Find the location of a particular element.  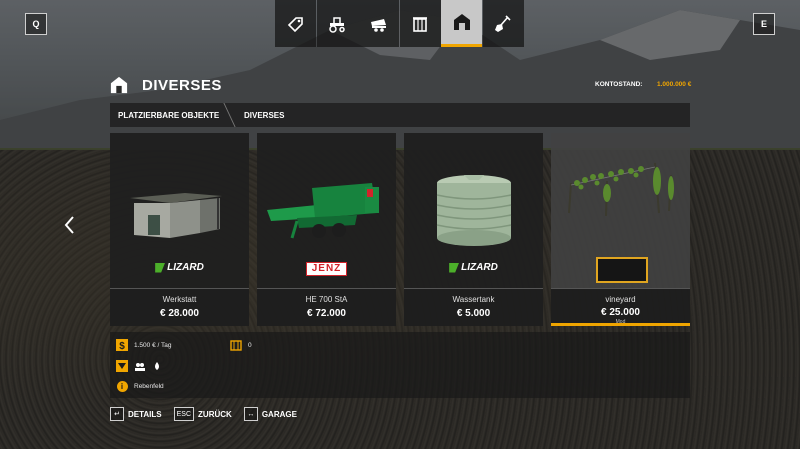

breadcrumb: PLATZIERBARE OBJEKTE DIVERSES is located at coordinates (400, 115).